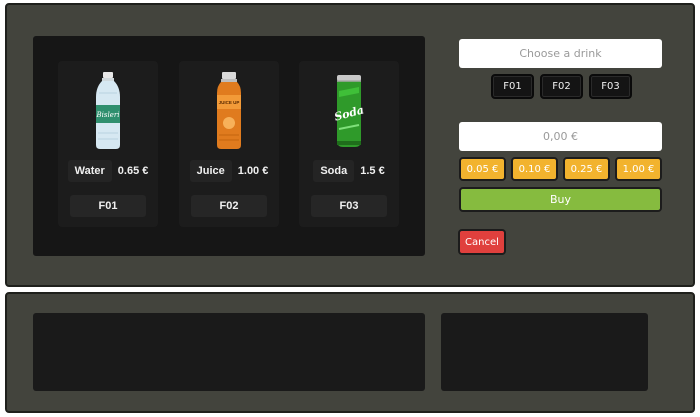 Image resolution: width=700 pixels, height=417 pixels. I want to click on drink-selection-field: Choose a drink, so click(560, 53).